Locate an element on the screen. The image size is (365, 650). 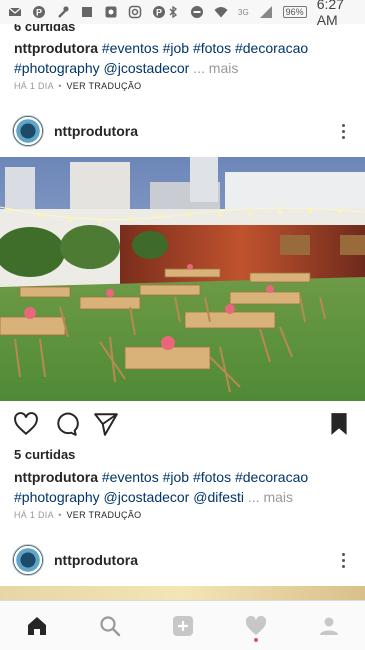
activity-heart-icon is located at coordinates (256, 626).